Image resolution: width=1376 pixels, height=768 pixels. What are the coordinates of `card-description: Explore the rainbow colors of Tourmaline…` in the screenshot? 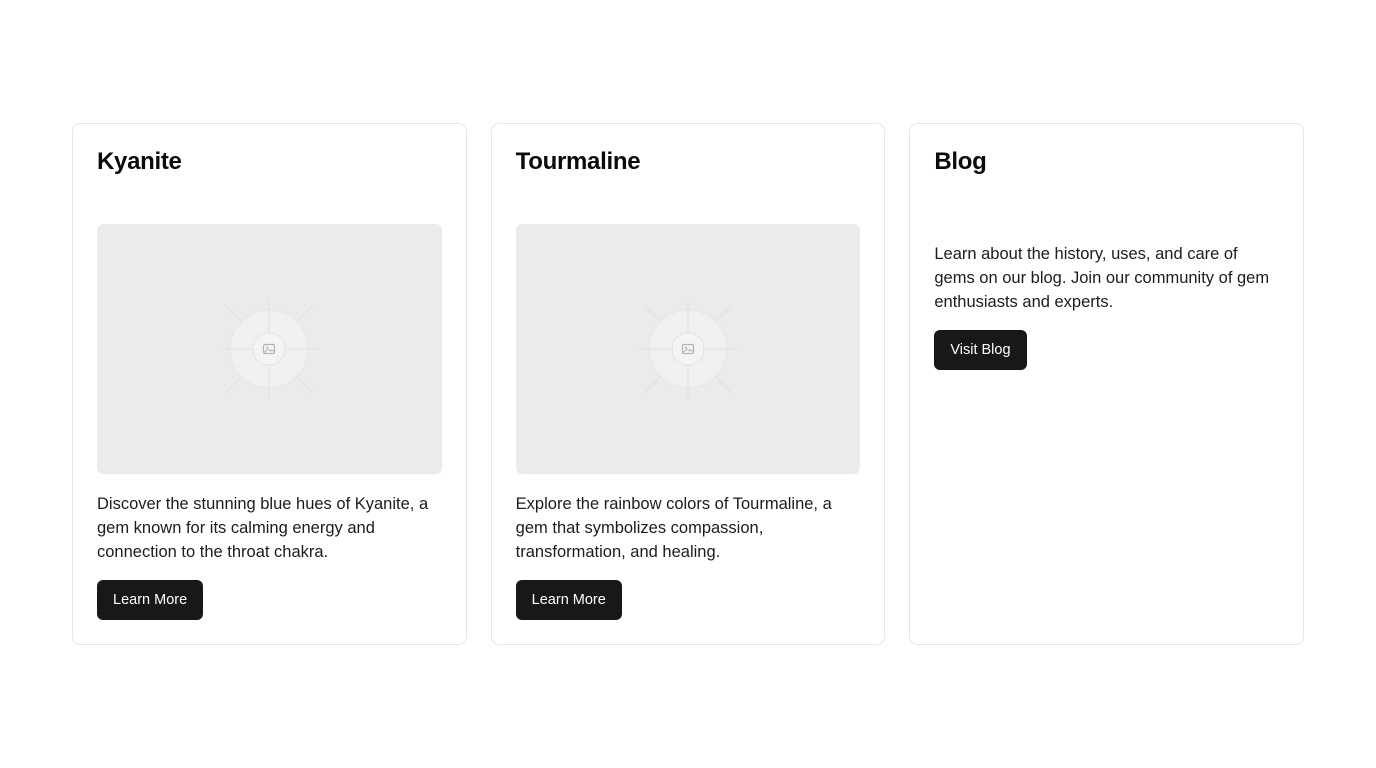 It's located at (673, 528).